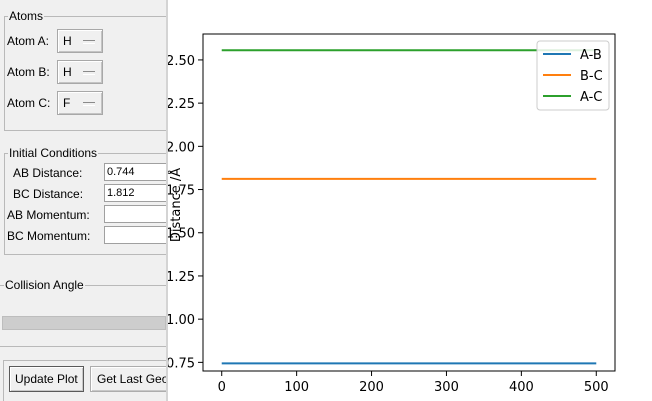  What do you see at coordinates (181, 61) in the screenshot?
I see `y-tick-label: 2.50` at bounding box center [181, 61].